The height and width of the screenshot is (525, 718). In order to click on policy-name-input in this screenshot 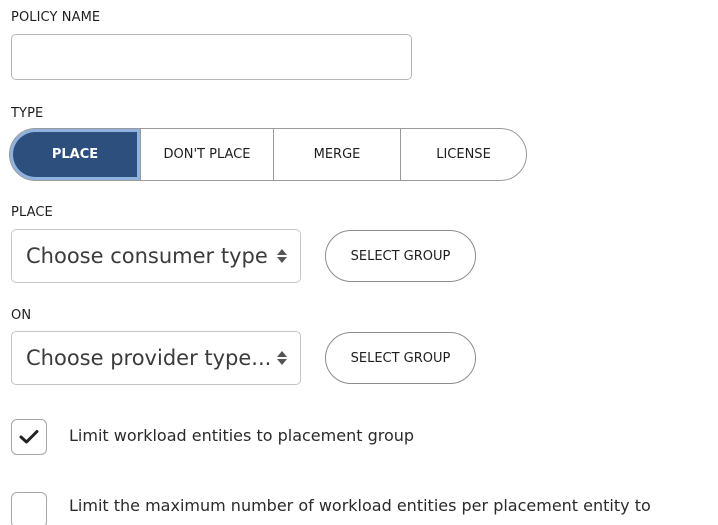, I will do `click(211, 57)`.